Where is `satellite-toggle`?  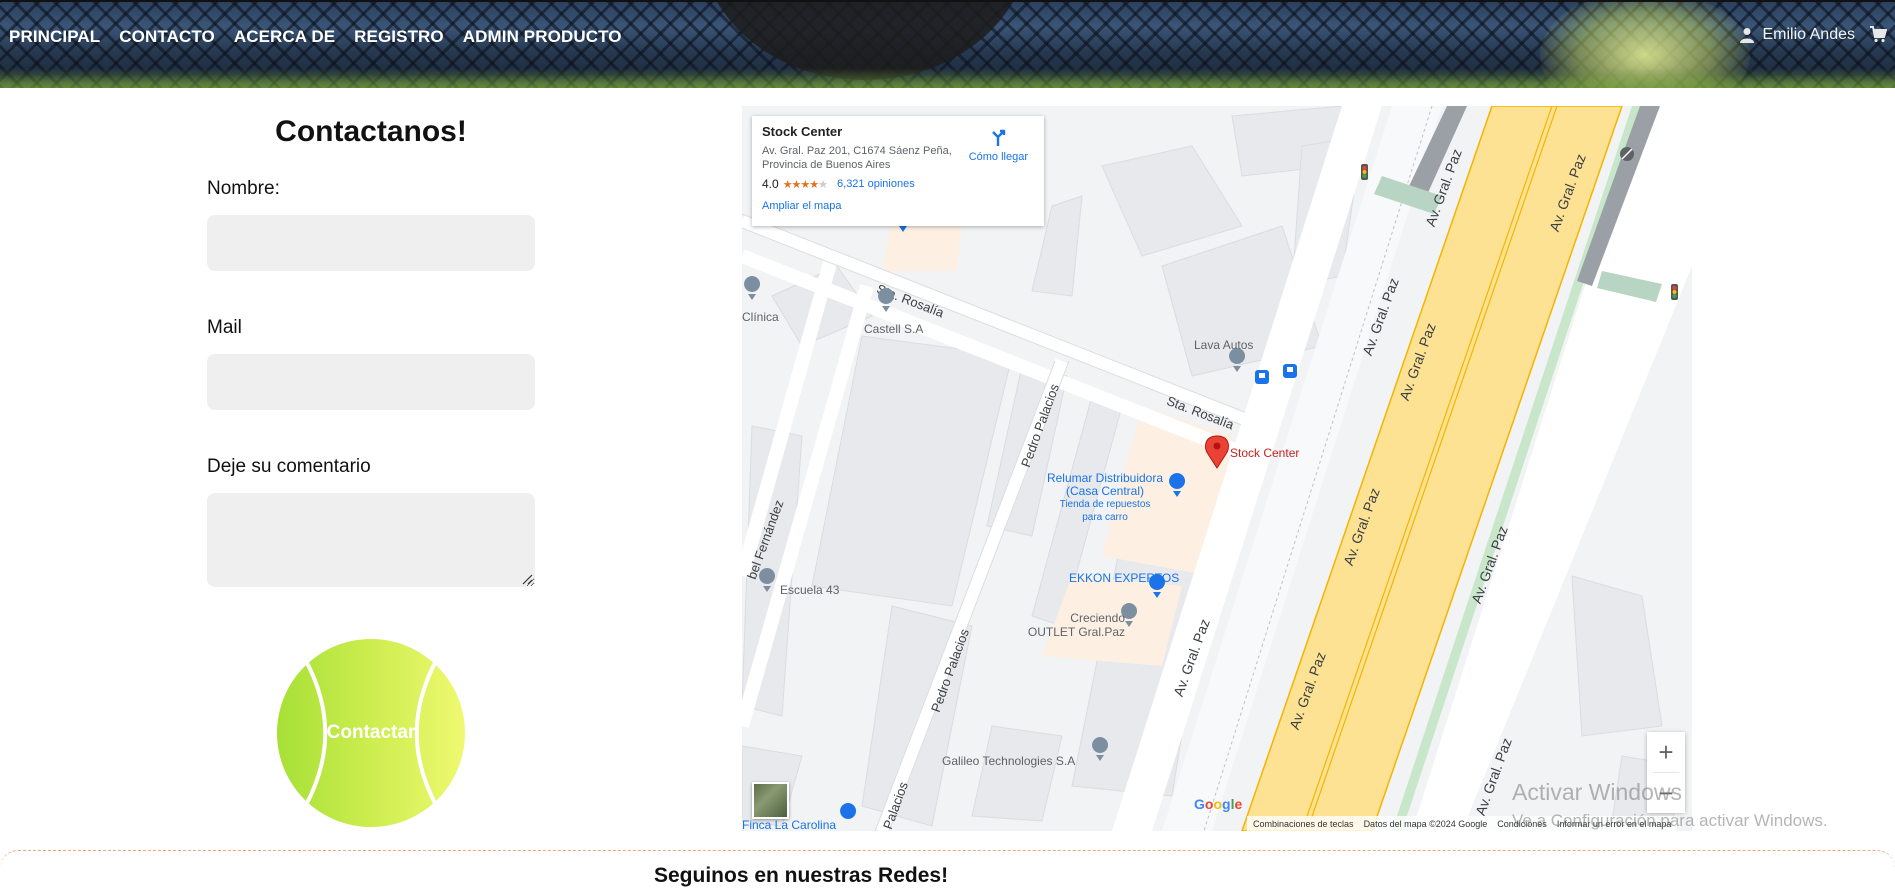
satellite-toggle is located at coordinates (770, 800).